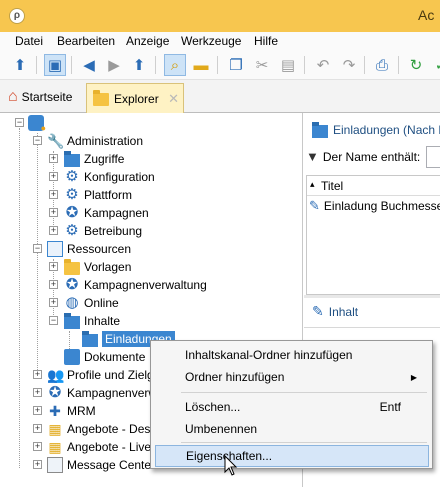 Image resolution: width=440 pixels, height=487 pixels. Describe the element at coordinates (312, 156) in the screenshot. I see `filter-icon: ▼` at that location.